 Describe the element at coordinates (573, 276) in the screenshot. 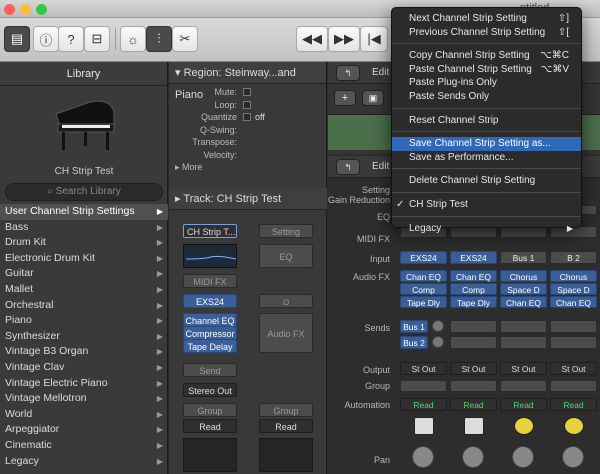

I see `audio-fx-slot: Chorus` at that location.